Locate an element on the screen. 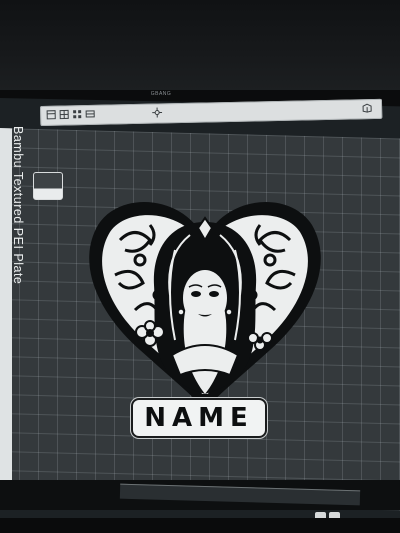 The width and height of the screenshot is (400, 533). neck is located at coordinates (205, 334).